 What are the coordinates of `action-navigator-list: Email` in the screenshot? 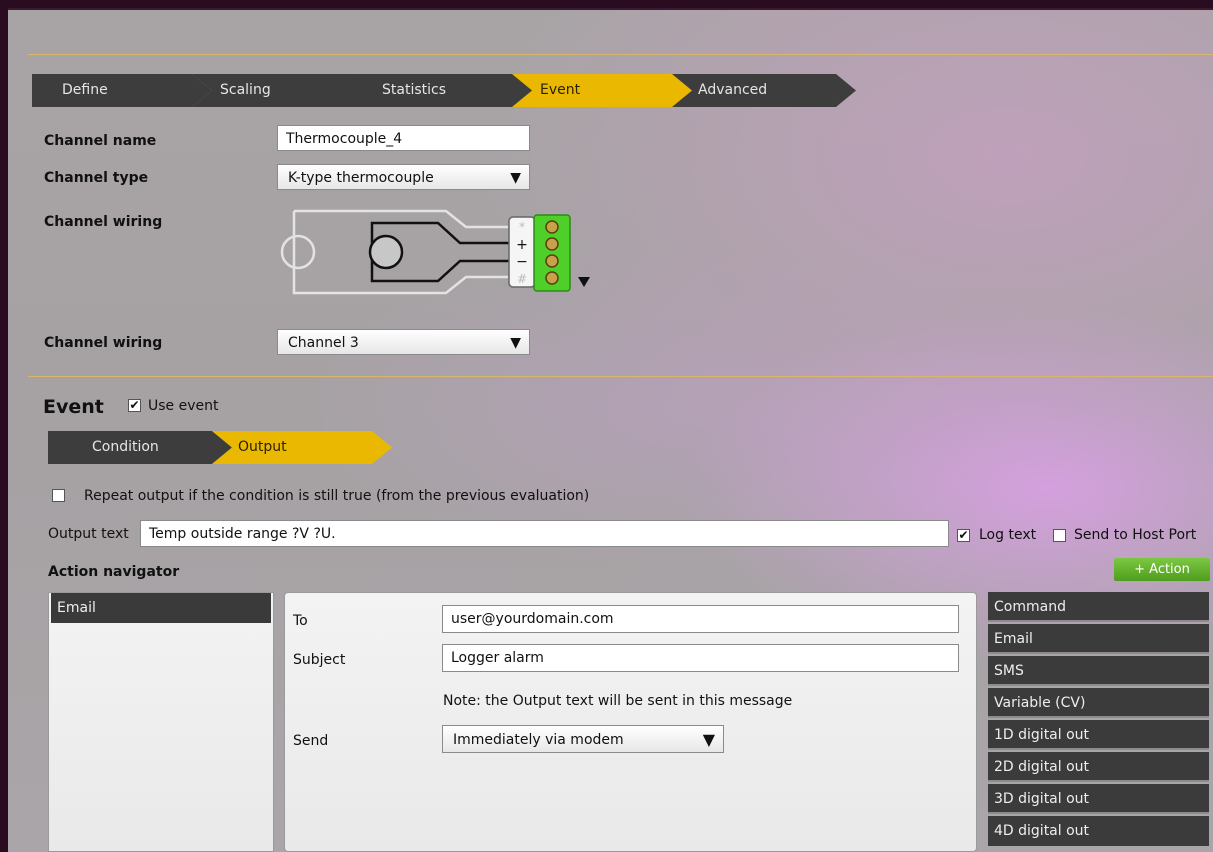 It's located at (161, 722).